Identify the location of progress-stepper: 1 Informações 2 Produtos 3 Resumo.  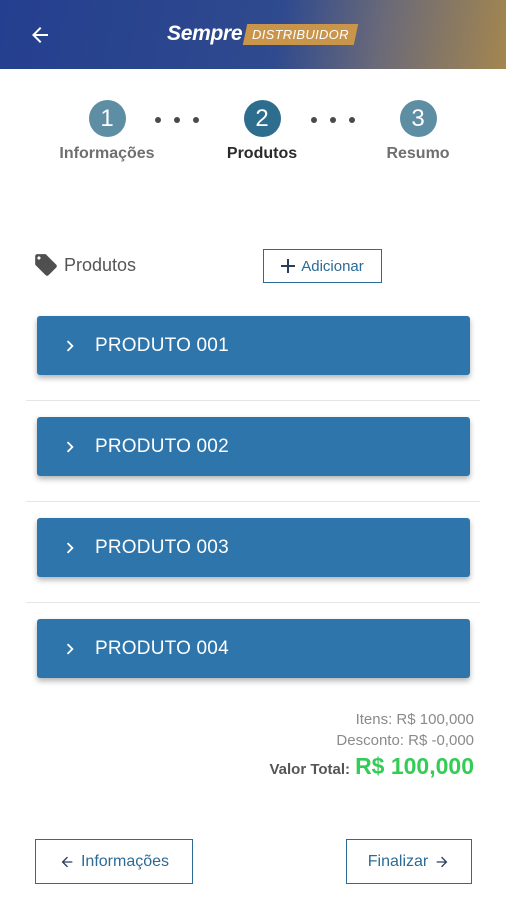
(253, 140).